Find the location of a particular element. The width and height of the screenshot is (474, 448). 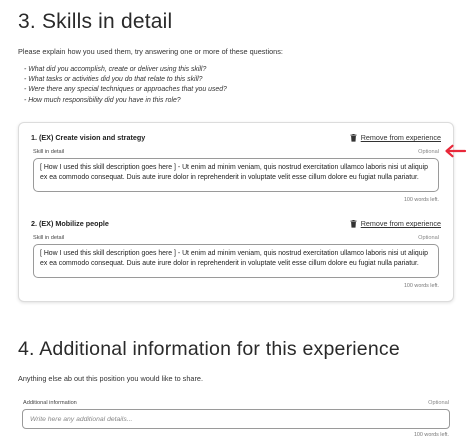

skill-1-optional-label: Optional is located at coordinates (428, 152).